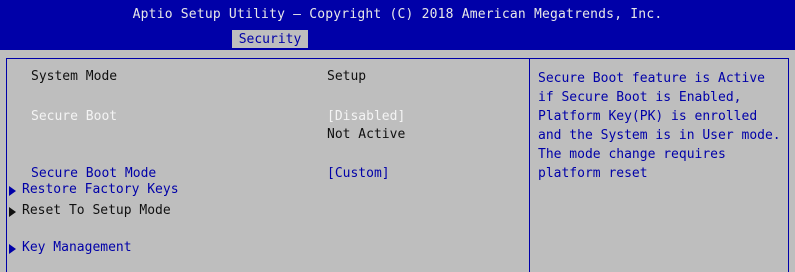  Describe the element at coordinates (347, 76) in the screenshot. I see `system-mode-value: Setup` at that location.